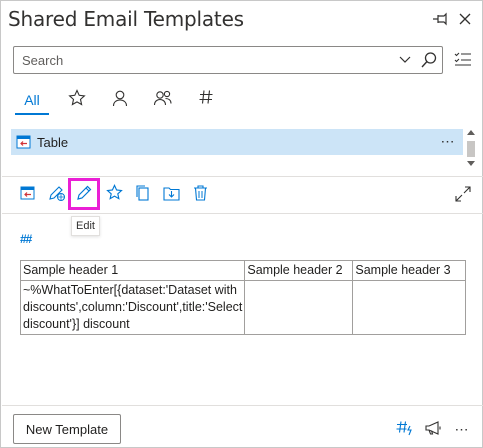 This screenshot has height=448, width=483. I want to click on tab-hashtags, so click(206, 100).